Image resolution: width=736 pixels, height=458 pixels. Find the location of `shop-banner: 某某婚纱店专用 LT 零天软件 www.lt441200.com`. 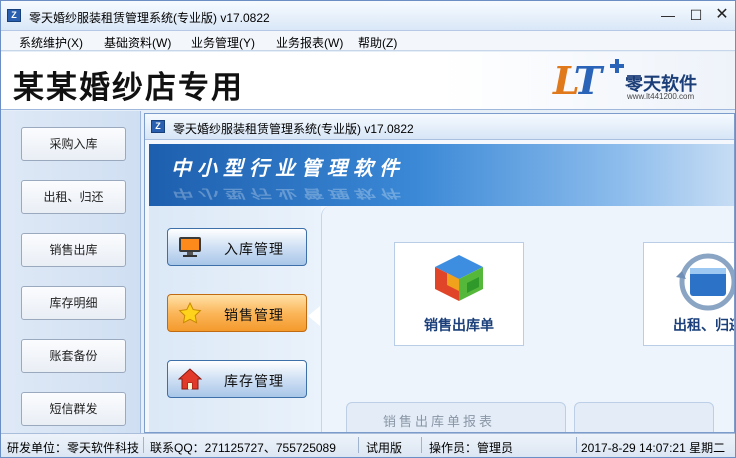

shop-banner: 某某婚纱店专用 LT 零天软件 www.lt441200.com is located at coordinates (368, 81).